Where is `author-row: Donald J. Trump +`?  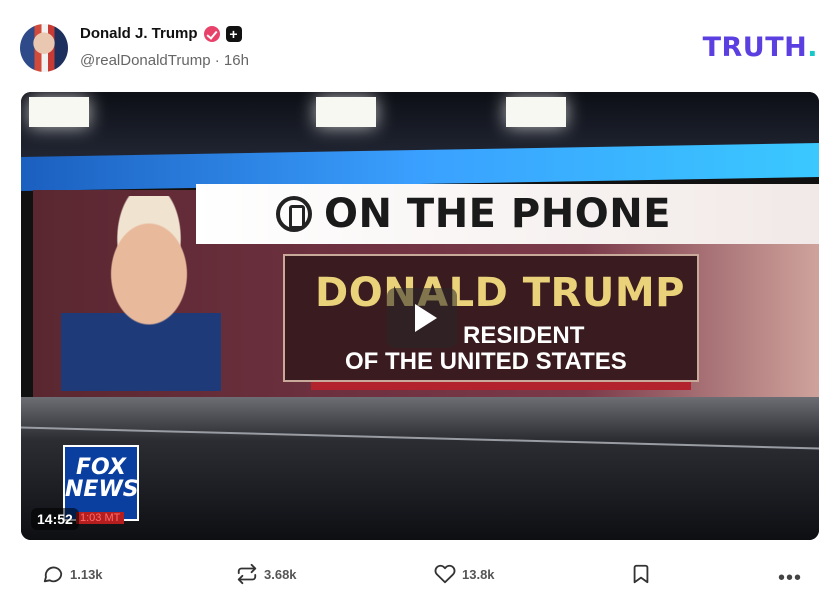
author-row: Donald J. Trump + is located at coordinates (161, 33).